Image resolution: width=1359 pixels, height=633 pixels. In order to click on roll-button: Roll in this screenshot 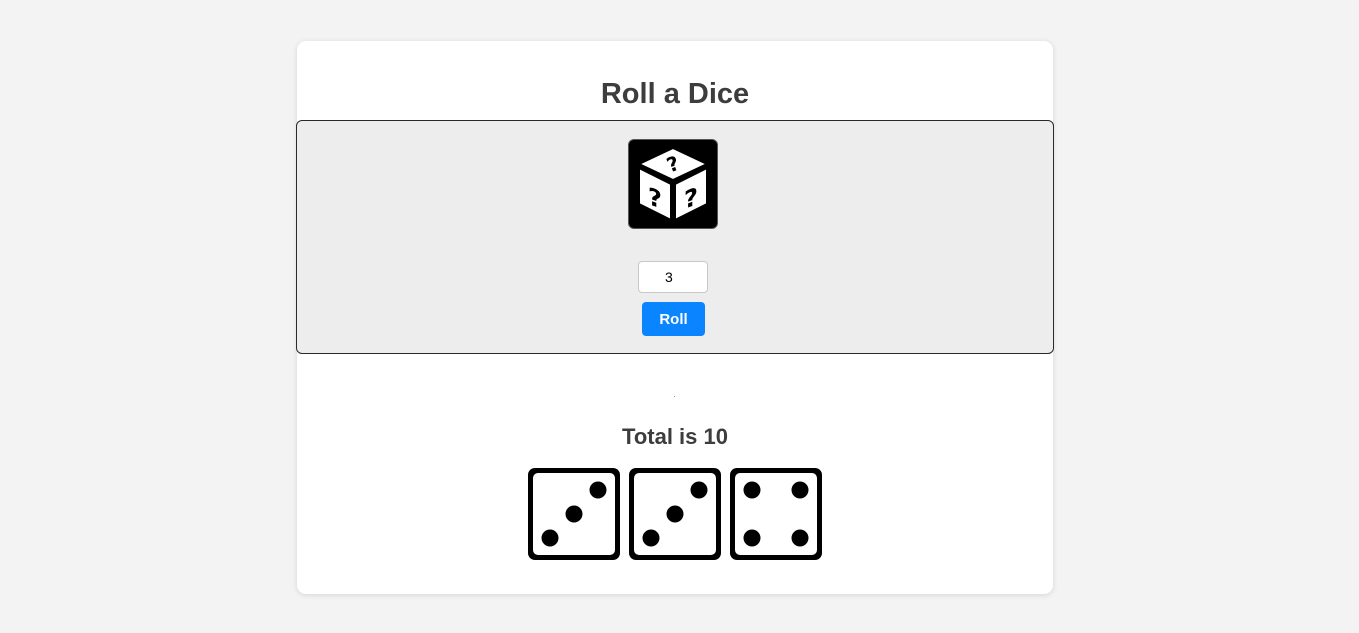, I will do `click(673, 319)`.